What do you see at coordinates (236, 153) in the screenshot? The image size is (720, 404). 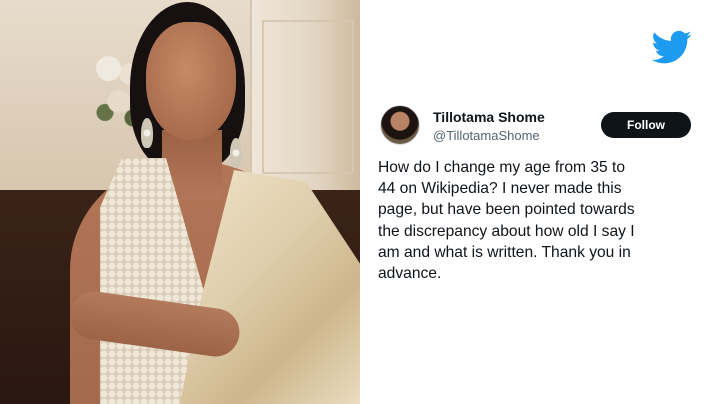 I see `earring-right` at bounding box center [236, 153].